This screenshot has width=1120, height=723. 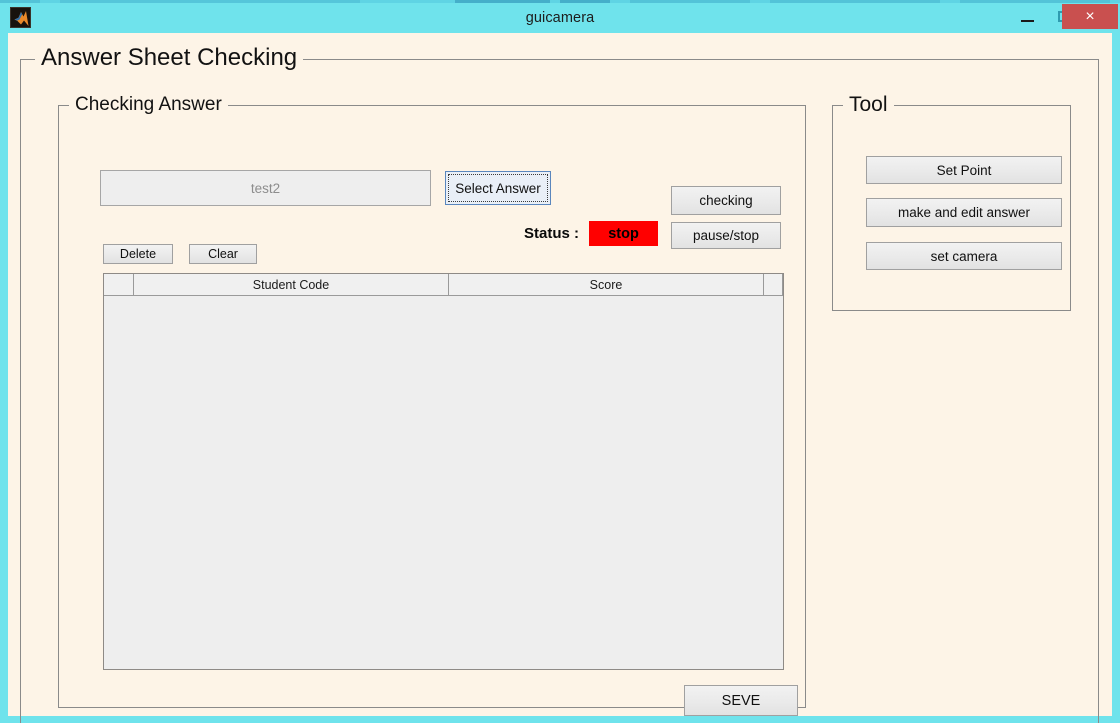 I want to click on clear-button: Clear, so click(x=223, y=254).